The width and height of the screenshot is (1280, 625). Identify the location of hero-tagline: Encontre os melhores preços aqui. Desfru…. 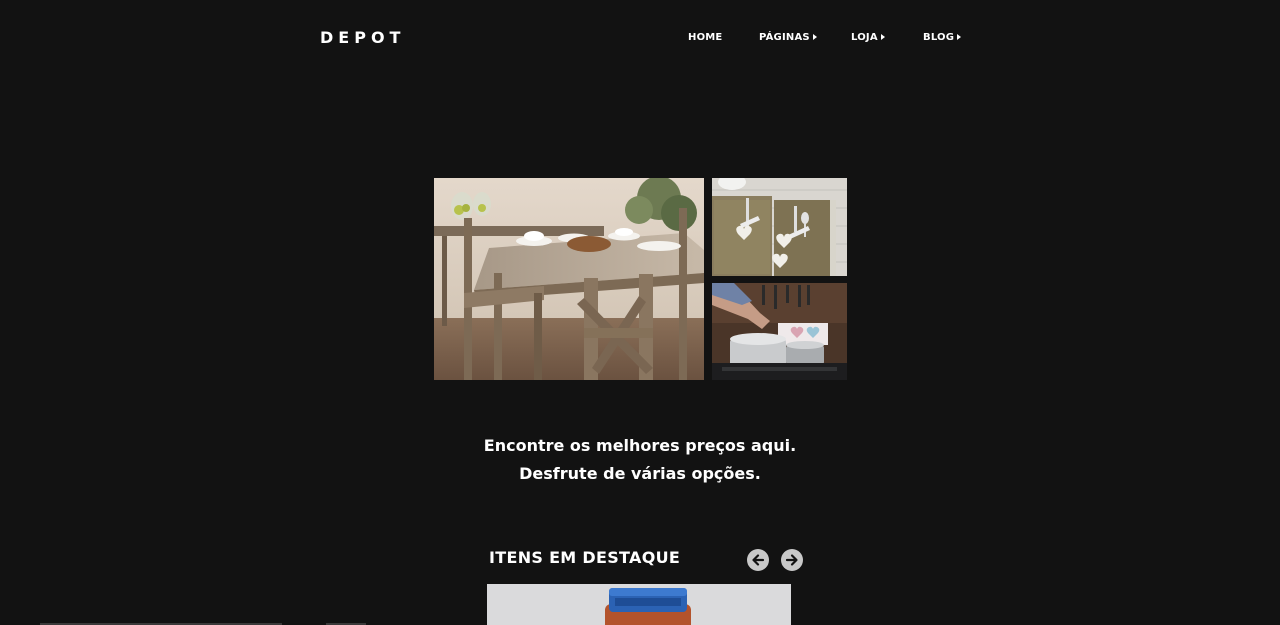
(640, 460).